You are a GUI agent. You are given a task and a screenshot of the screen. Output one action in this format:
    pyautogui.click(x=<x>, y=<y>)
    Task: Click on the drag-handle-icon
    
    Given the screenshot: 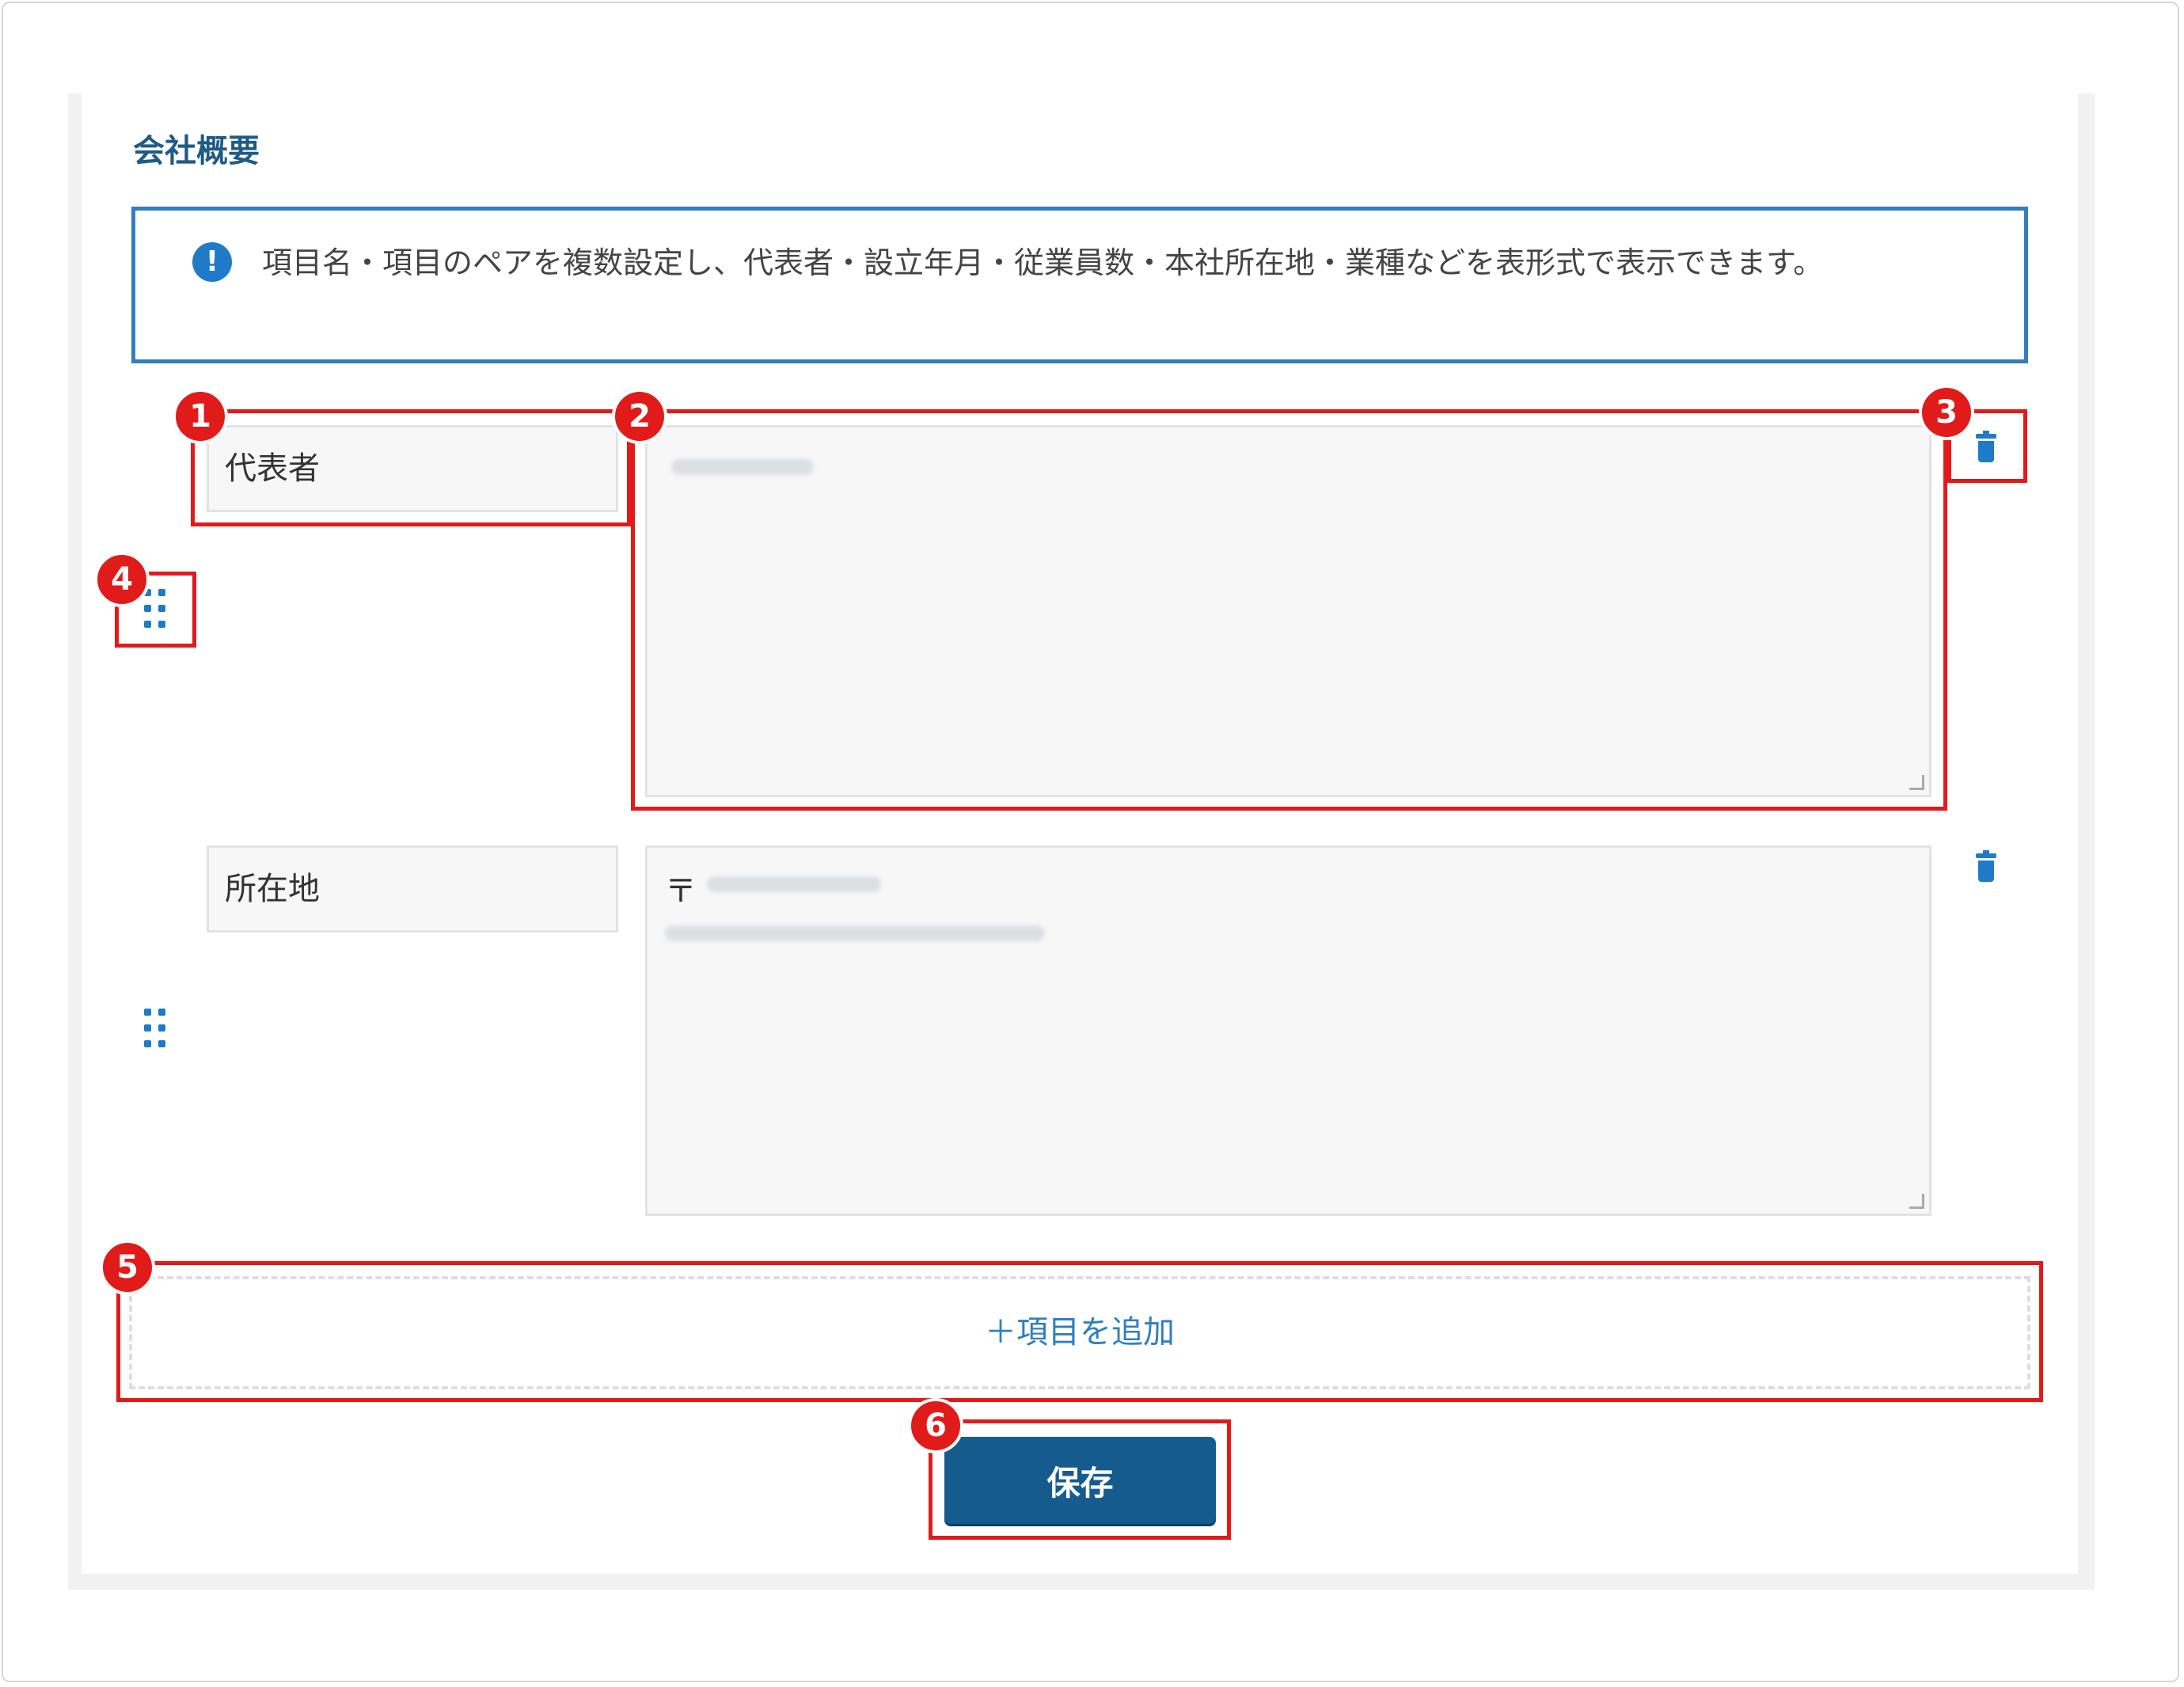 What is the action you would take?
    pyautogui.click(x=158, y=1031)
    